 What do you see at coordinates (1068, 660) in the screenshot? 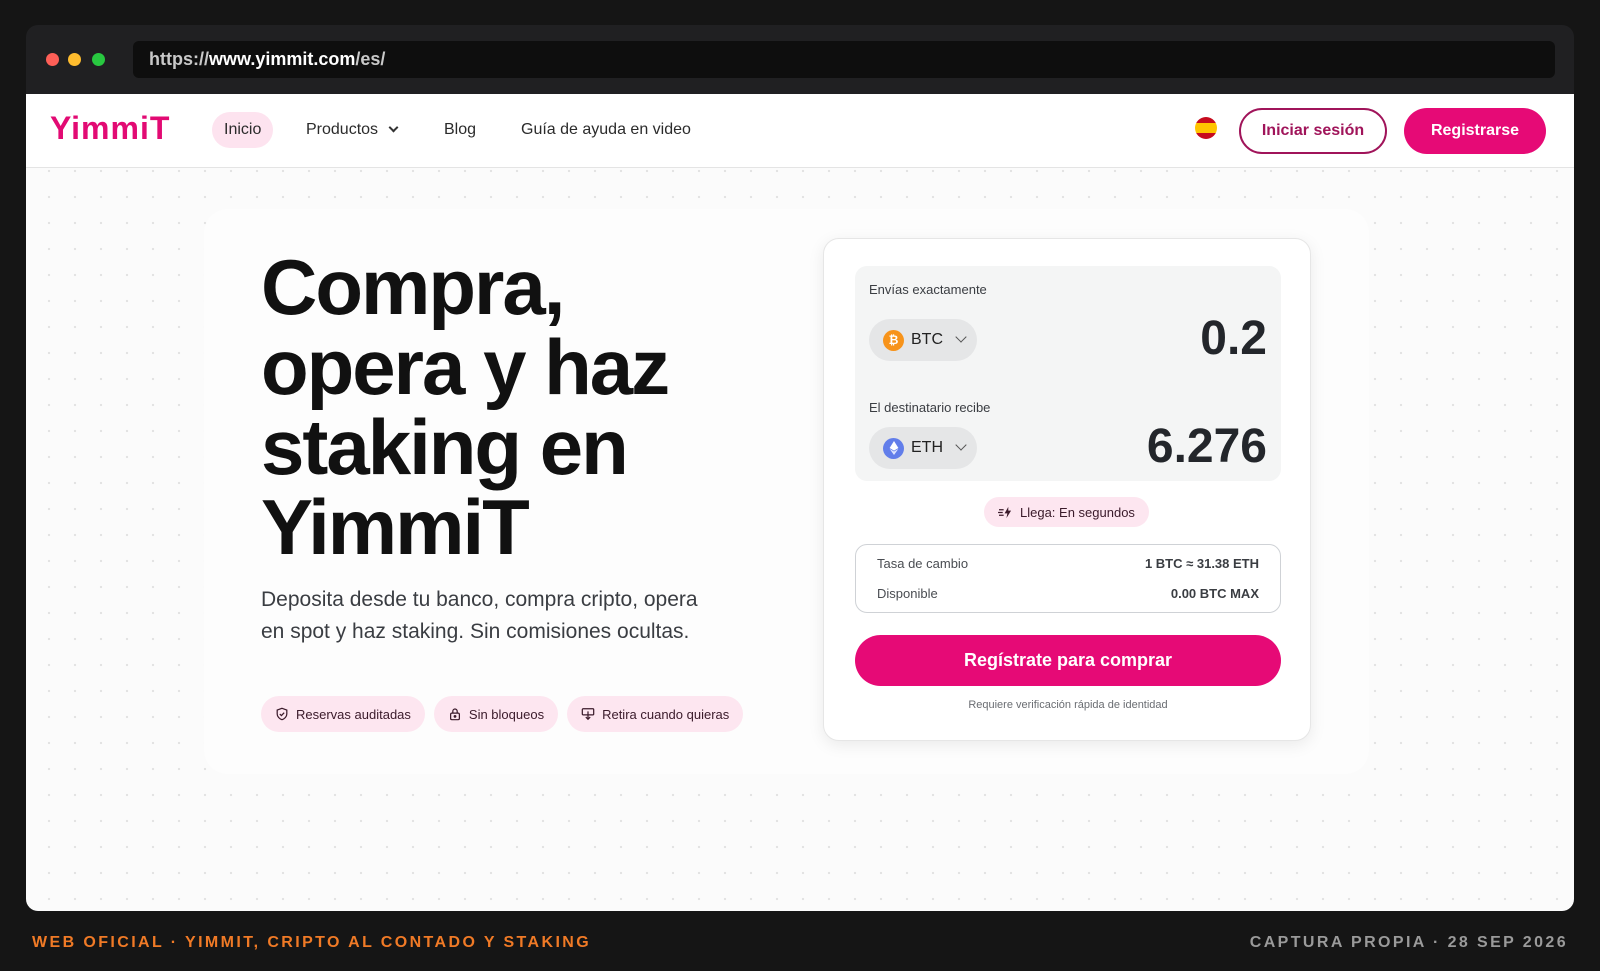
I see `register-to-buy-button: Regístrate para comprar` at bounding box center [1068, 660].